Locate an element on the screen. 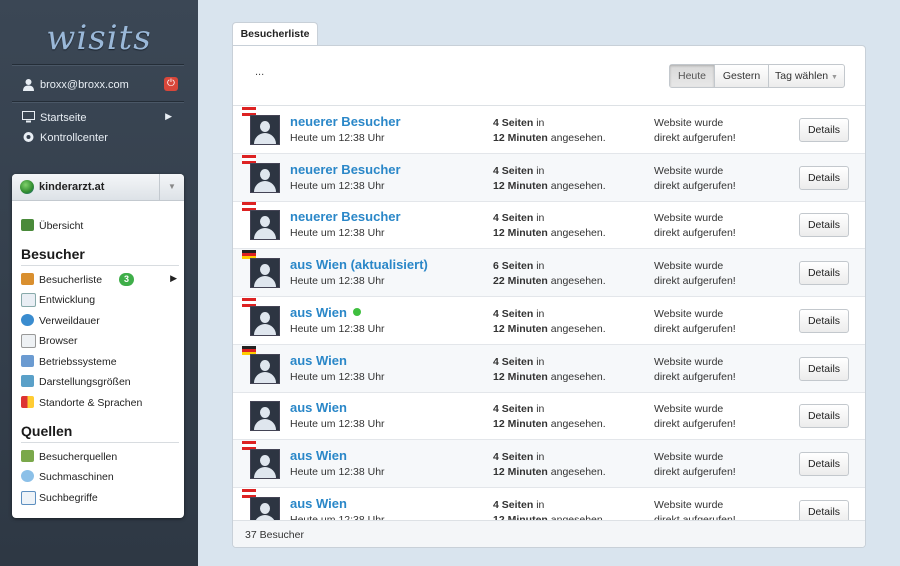  tab-visitor-list: Besucherliste is located at coordinates (275, 34).